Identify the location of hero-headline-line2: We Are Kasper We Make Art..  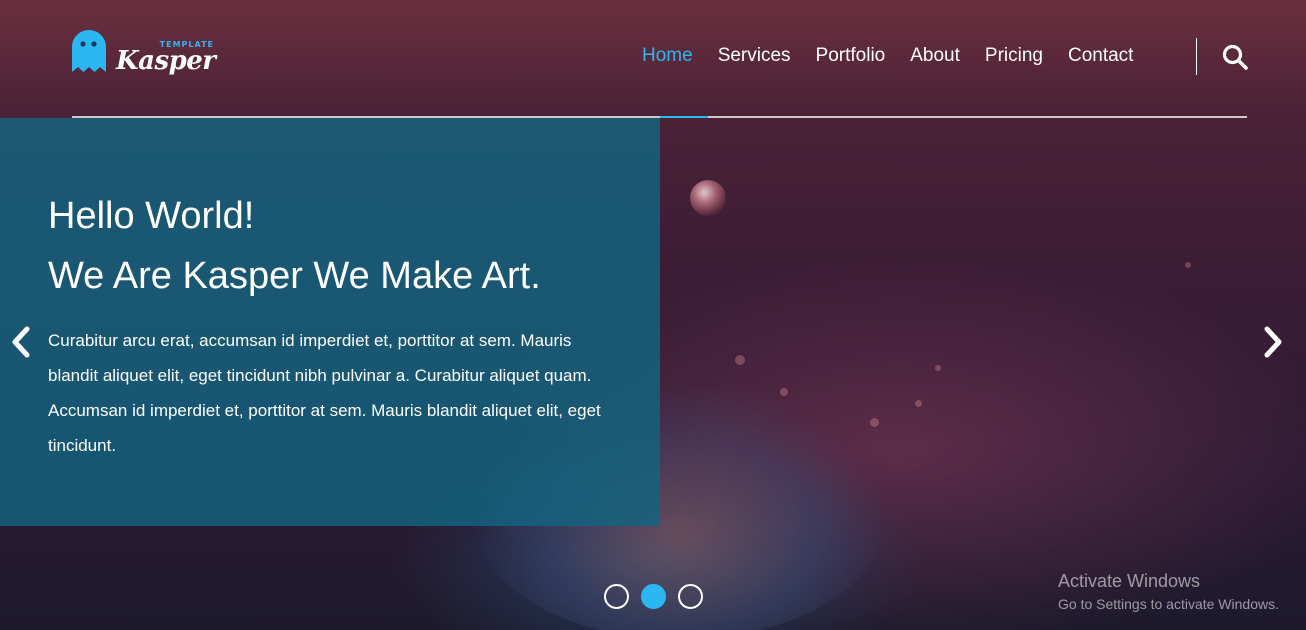
(294, 276).